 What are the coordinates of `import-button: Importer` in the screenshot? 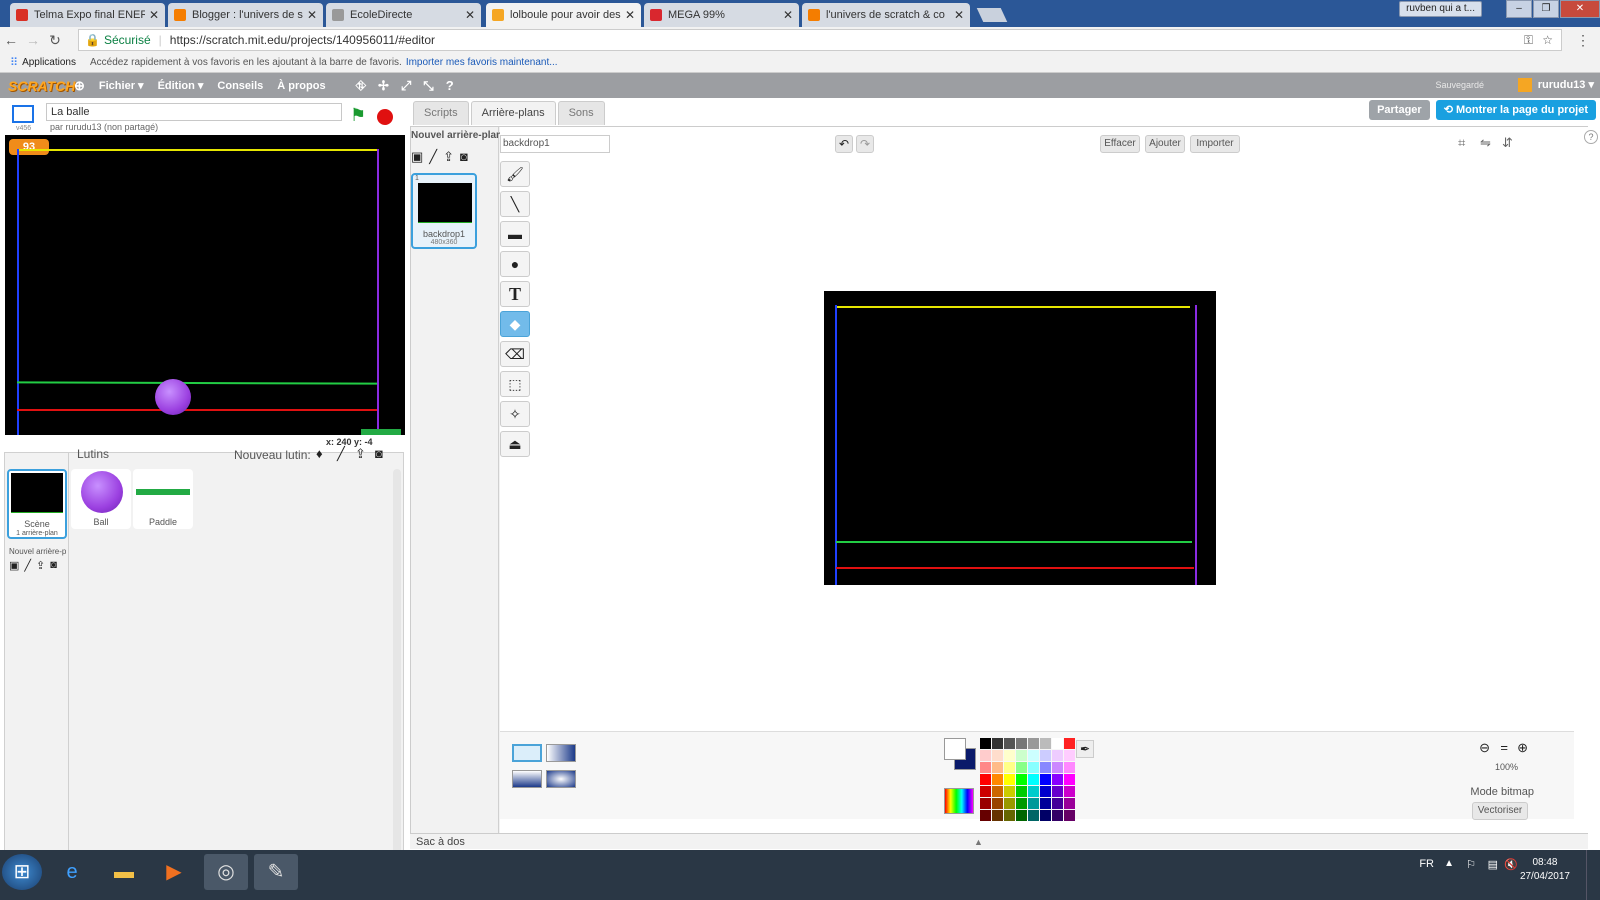 It's located at (1215, 144).